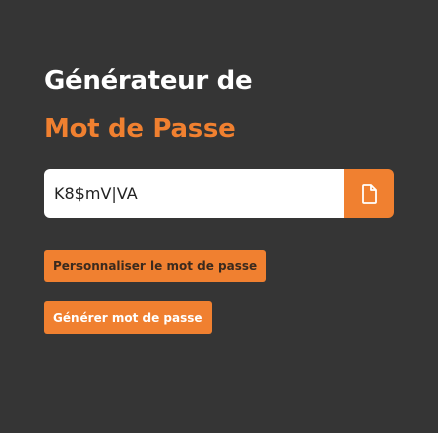 Image resolution: width=438 pixels, height=433 pixels. Describe the element at coordinates (194, 193) in the screenshot. I see `password-display: K8$mV|VA` at that location.